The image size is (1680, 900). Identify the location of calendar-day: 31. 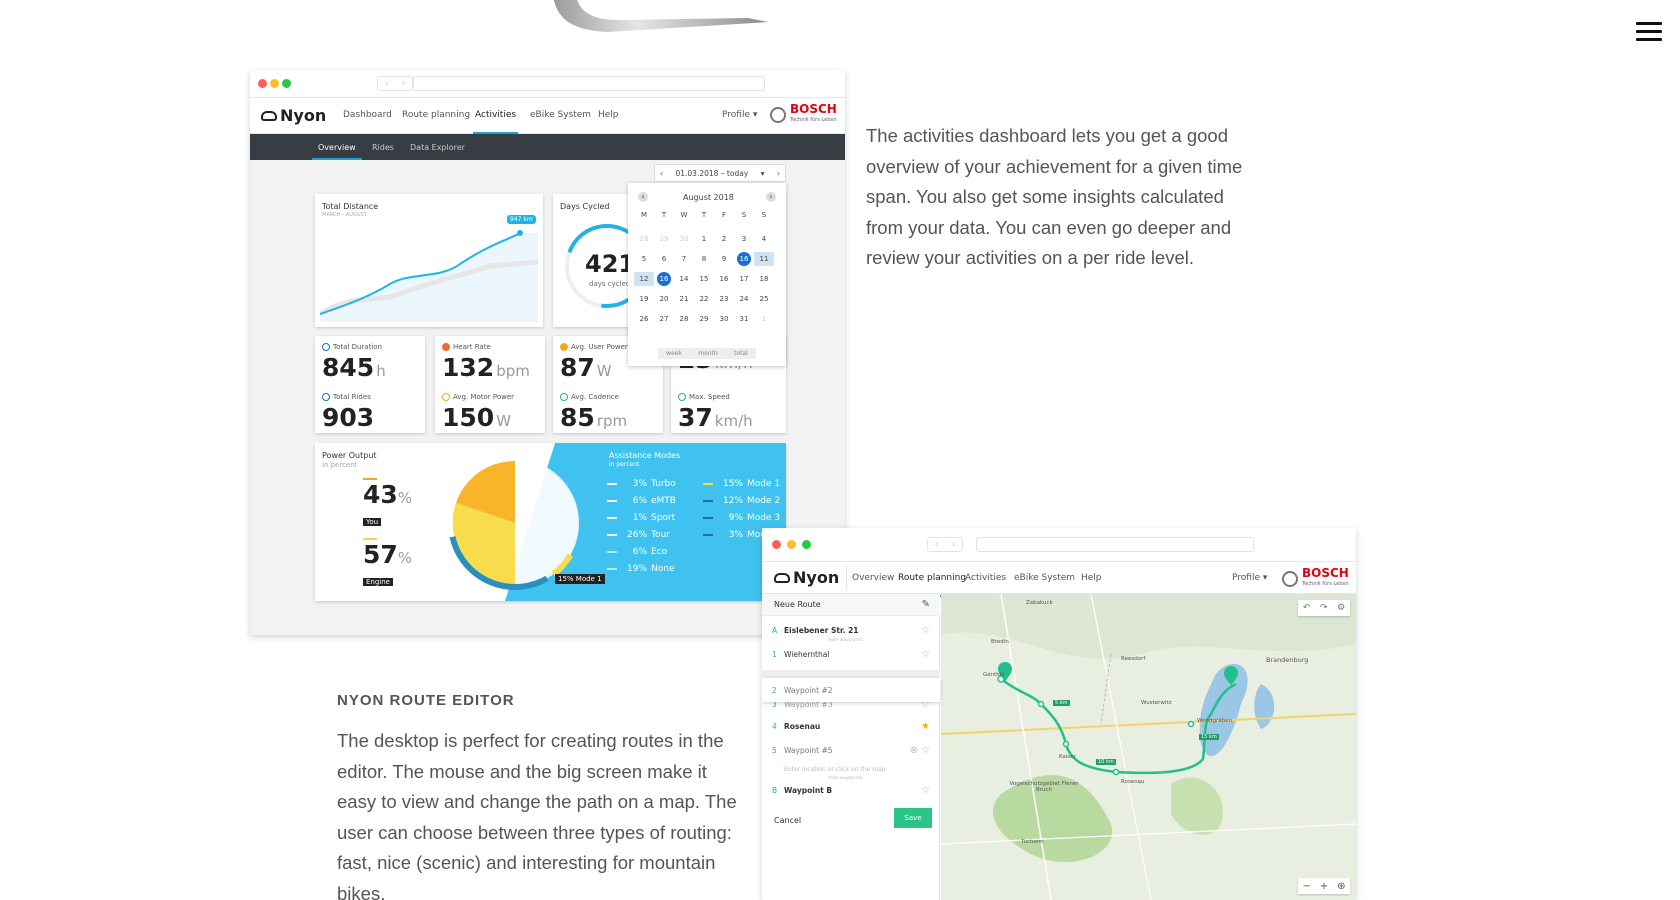
(744, 319).